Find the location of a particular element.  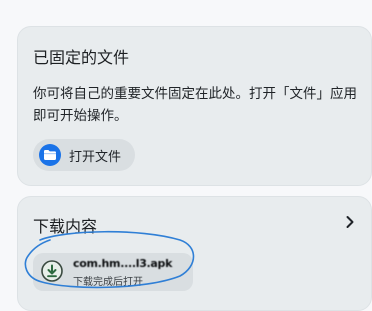

download-status: 下载完成后打开 is located at coordinates (108, 282).